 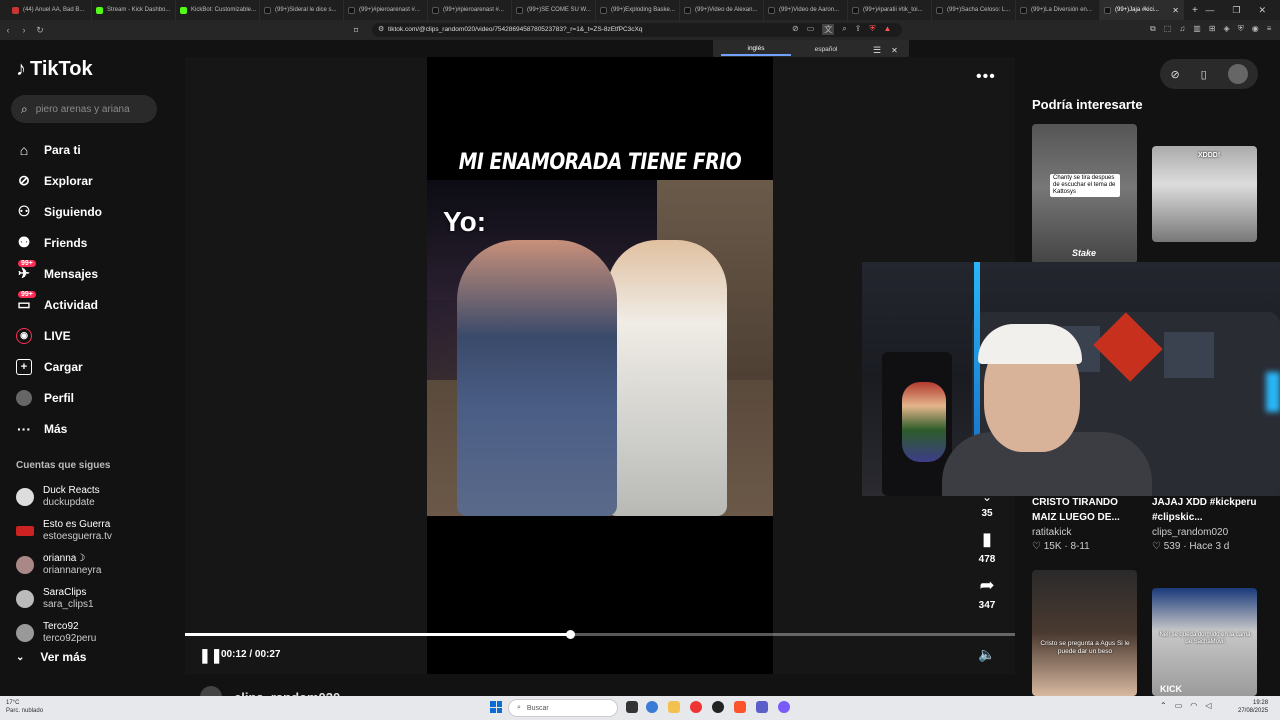 What do you see at coordinates (872, 29) in the screenshot?
I see `brave-shield-icon: ⛨` at bounding box center [872, 29].